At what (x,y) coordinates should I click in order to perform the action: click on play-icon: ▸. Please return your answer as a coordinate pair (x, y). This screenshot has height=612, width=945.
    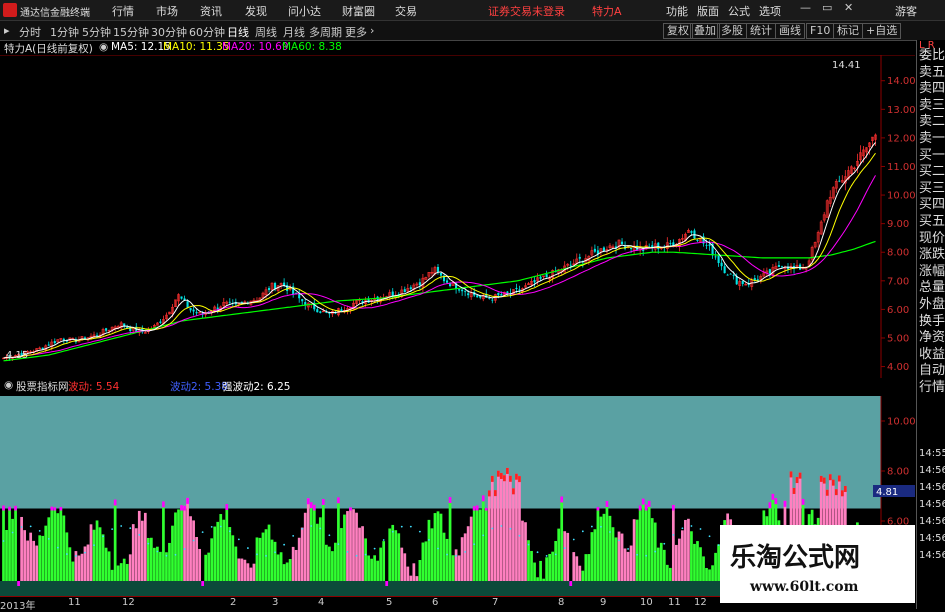
    Looking at the image, I should click on (7, 30).